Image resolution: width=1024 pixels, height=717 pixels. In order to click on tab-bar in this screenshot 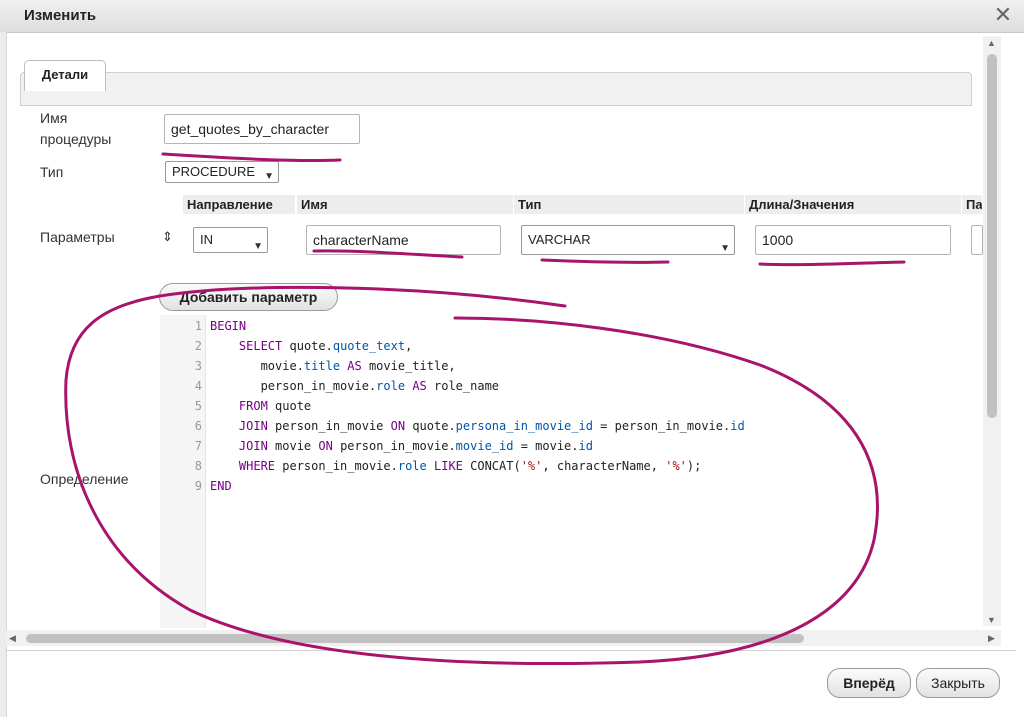, I will do `click(496, 89)`.